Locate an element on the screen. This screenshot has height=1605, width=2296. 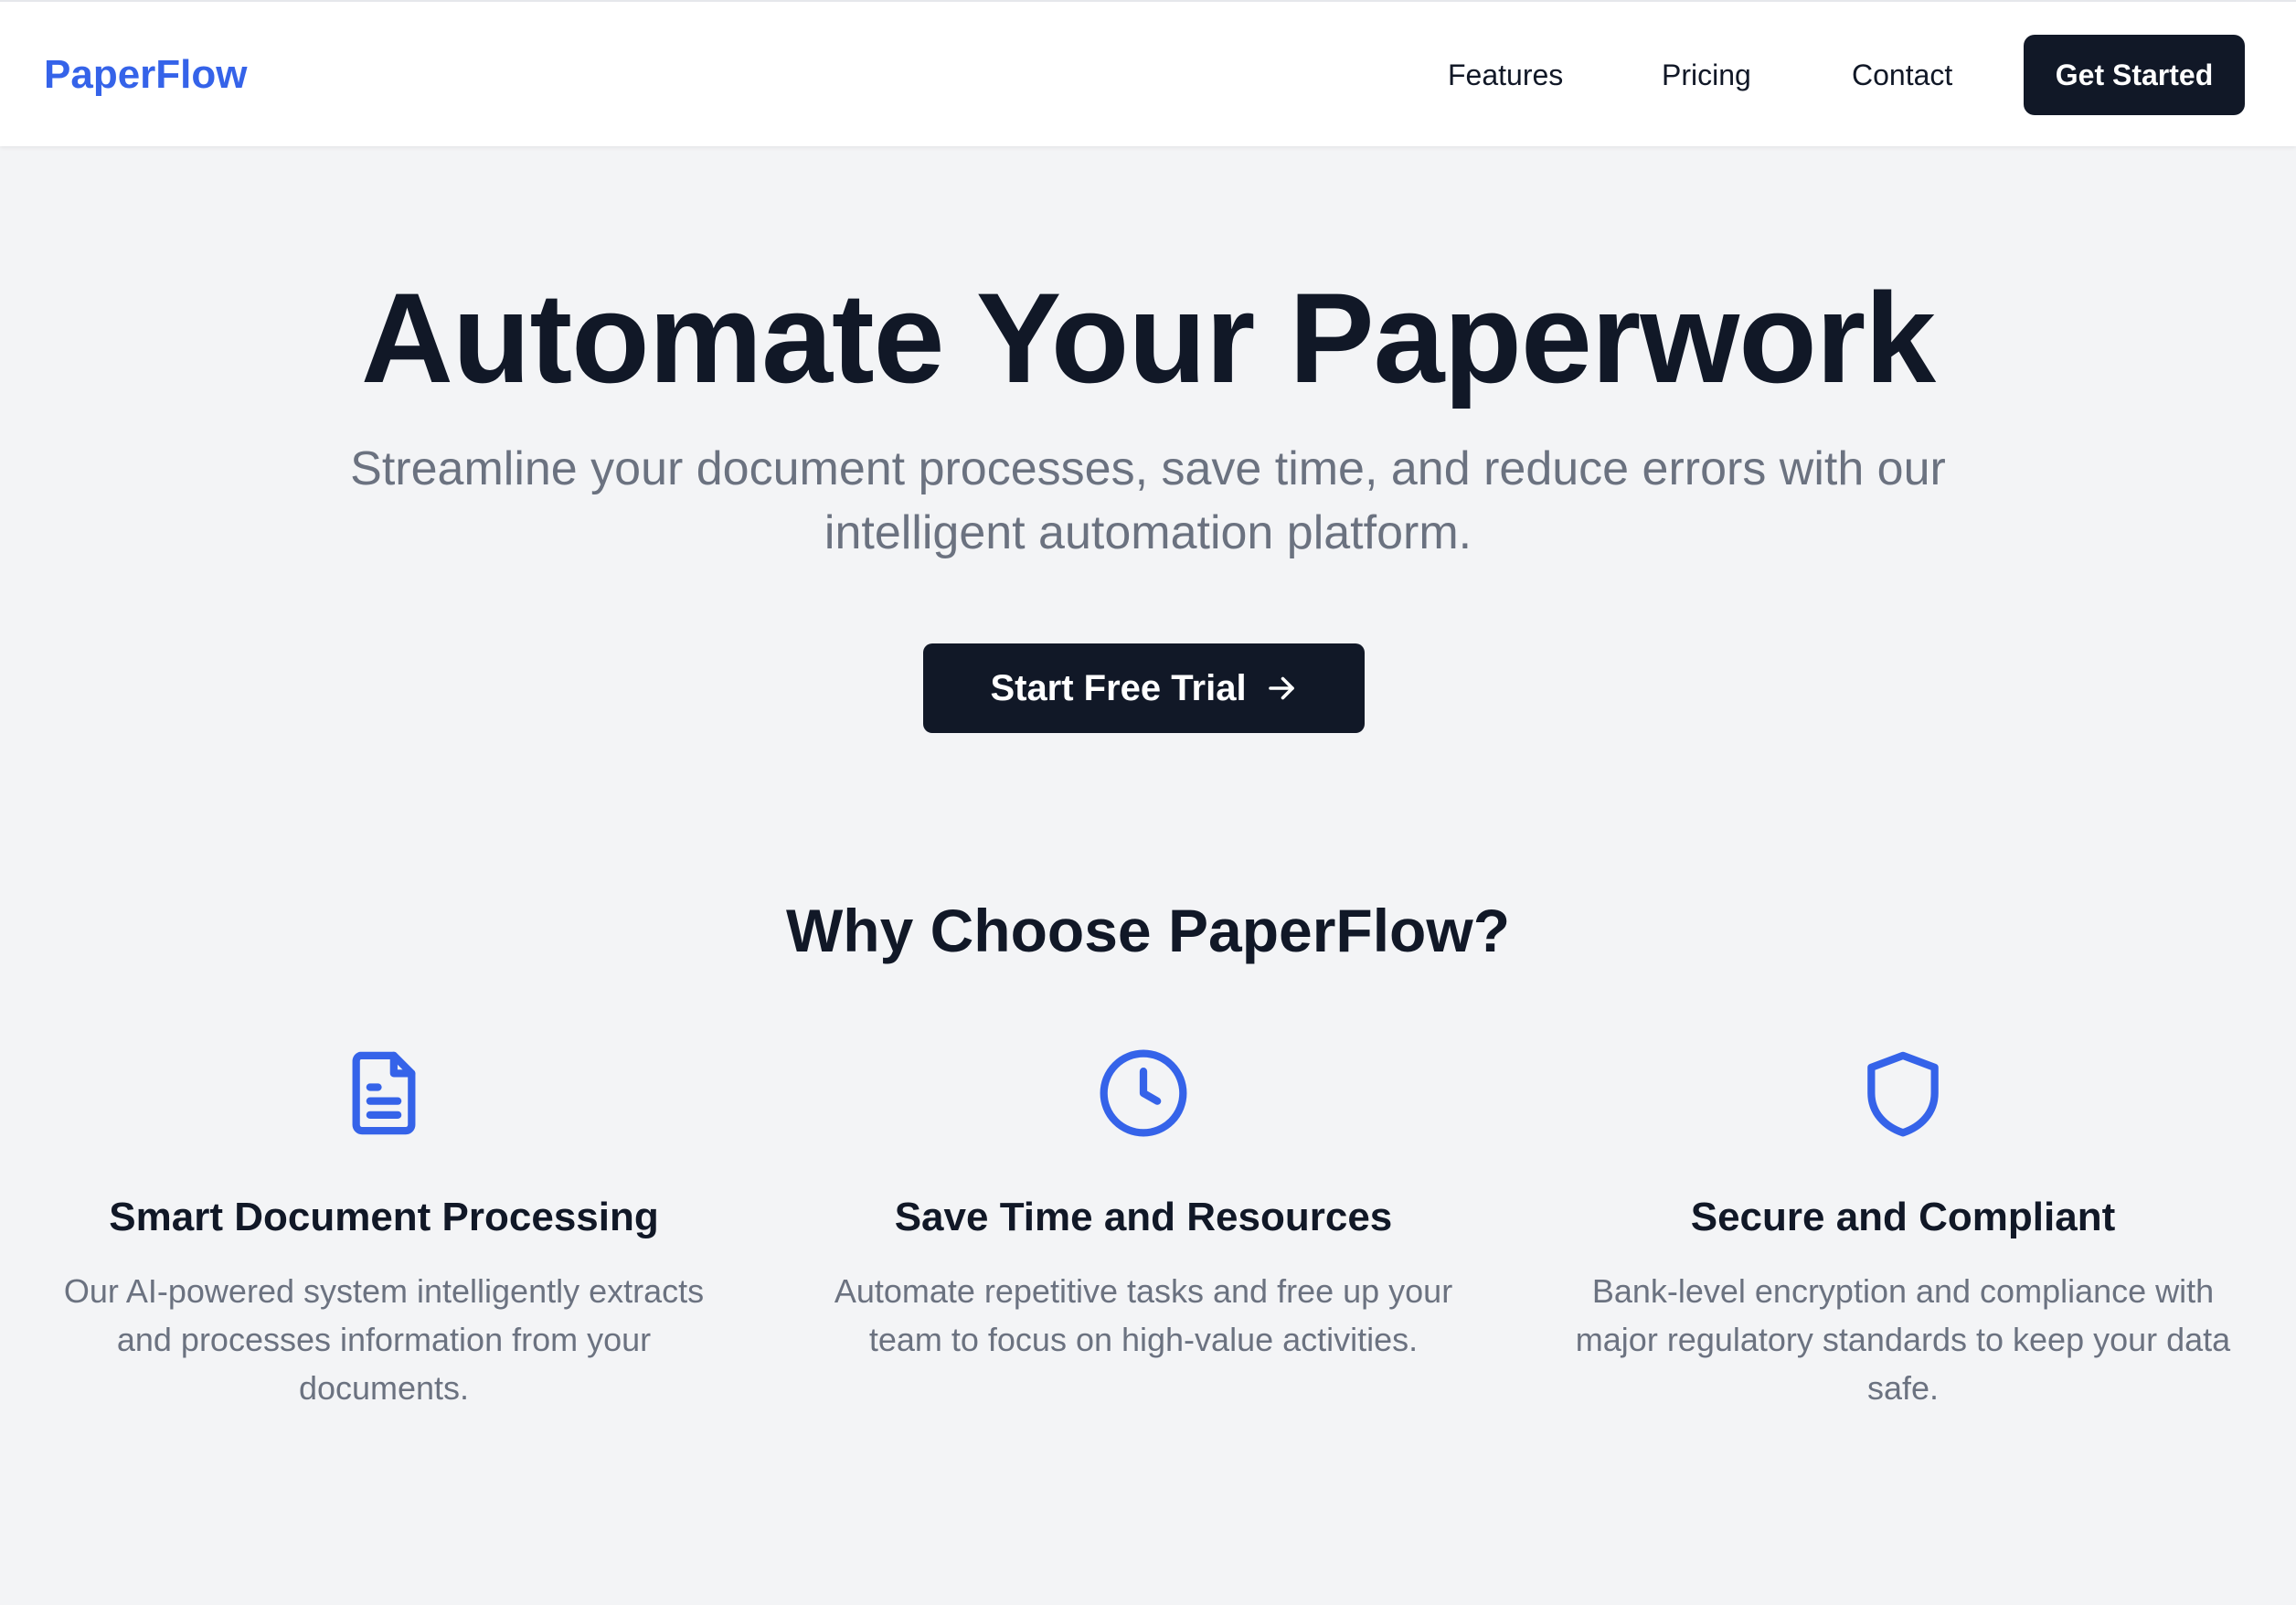
arrow-right-icon is located at coordinates (1281, 688).